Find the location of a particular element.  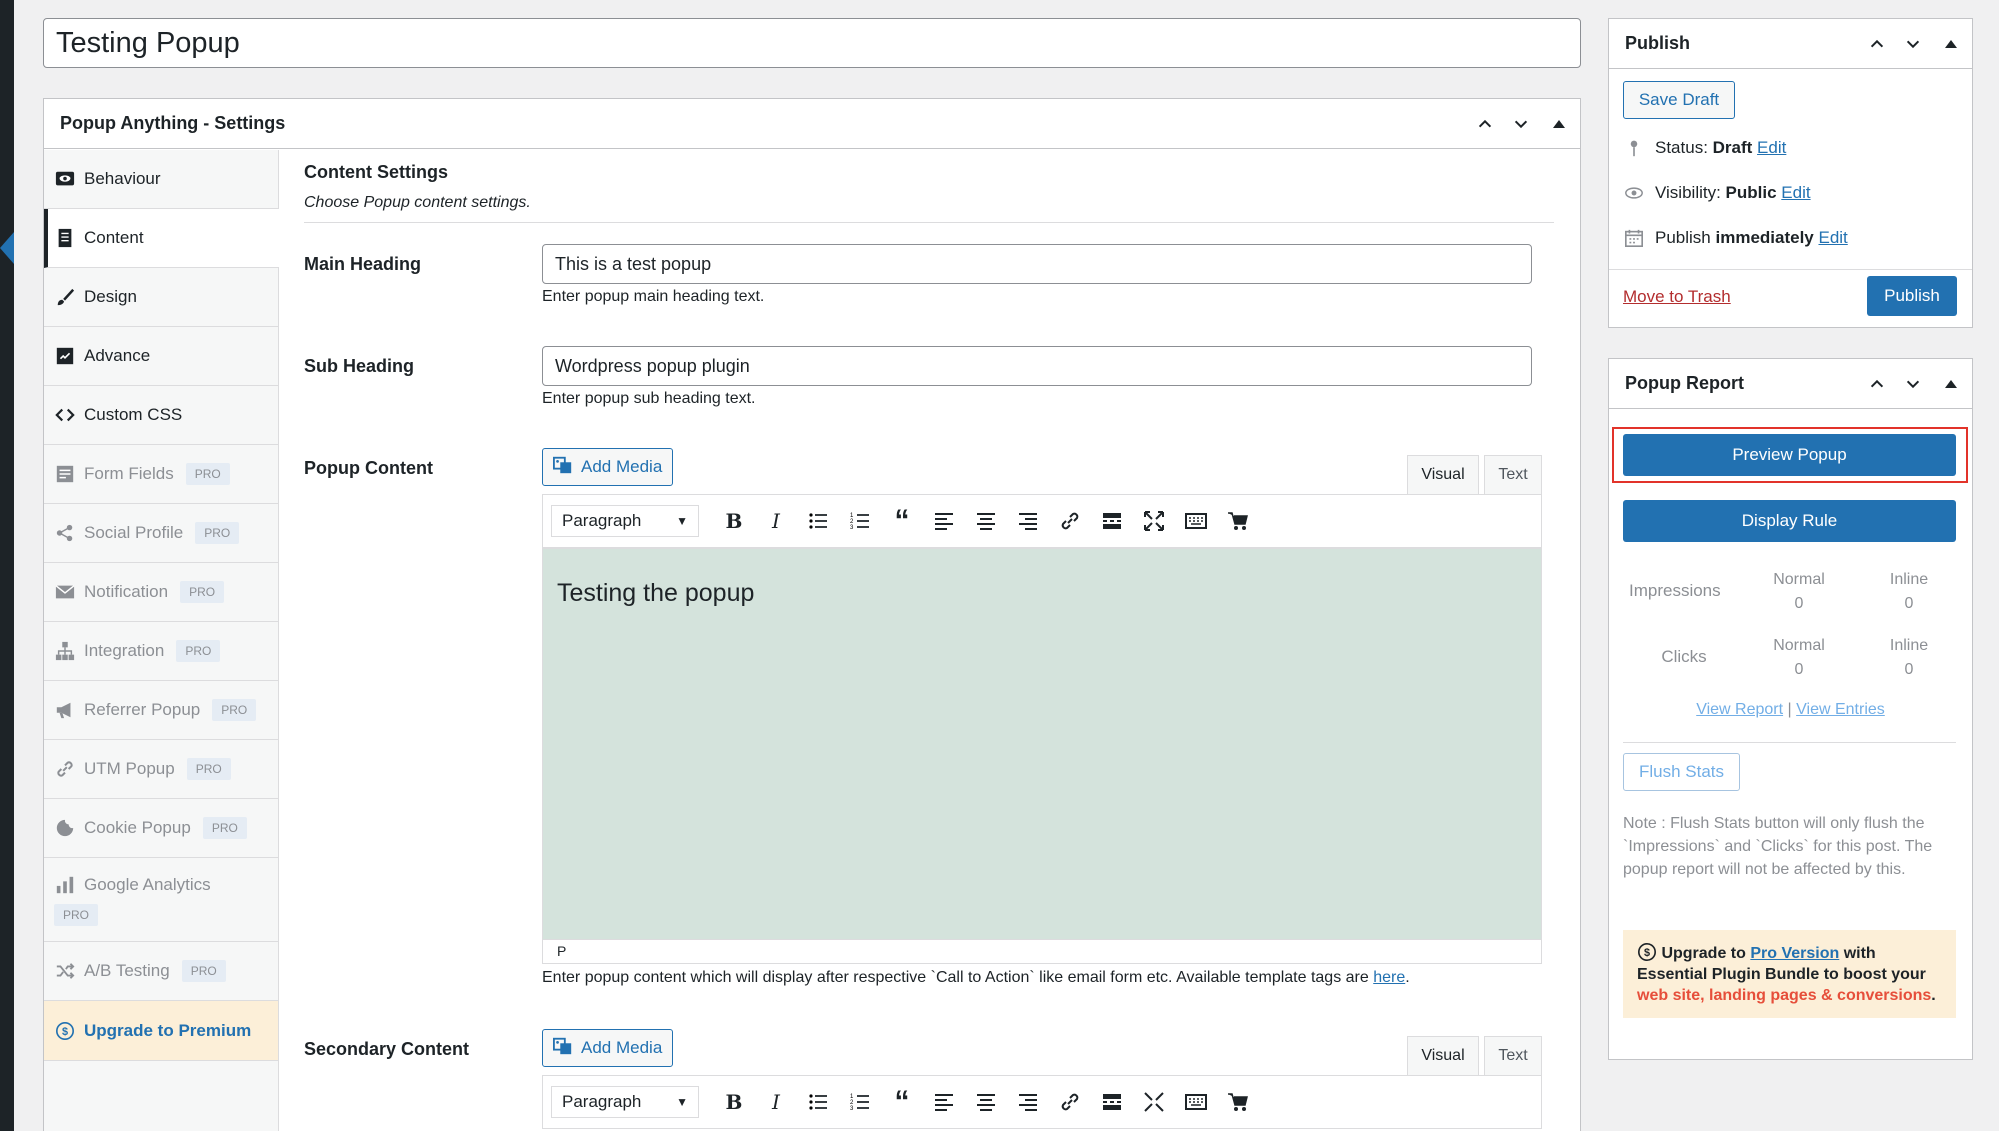

clicks-inline-label: Inline is located at coordinates (1909, 645).